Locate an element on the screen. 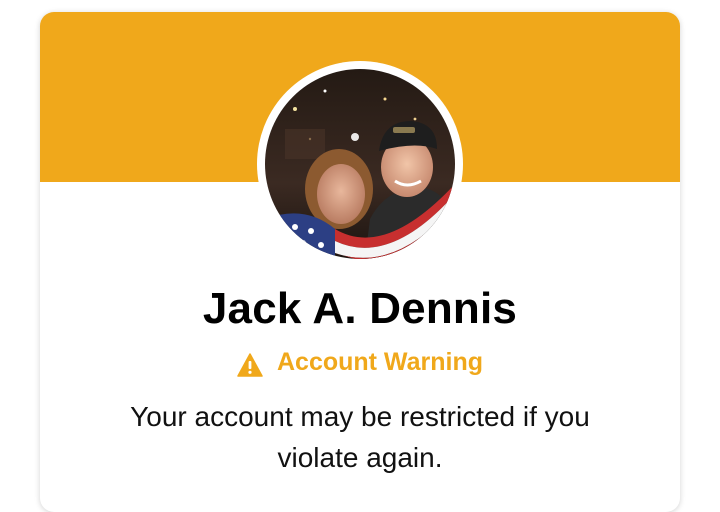 The image size is (720, 512). warning-triangle-icon is located at coordinates (250, 364).